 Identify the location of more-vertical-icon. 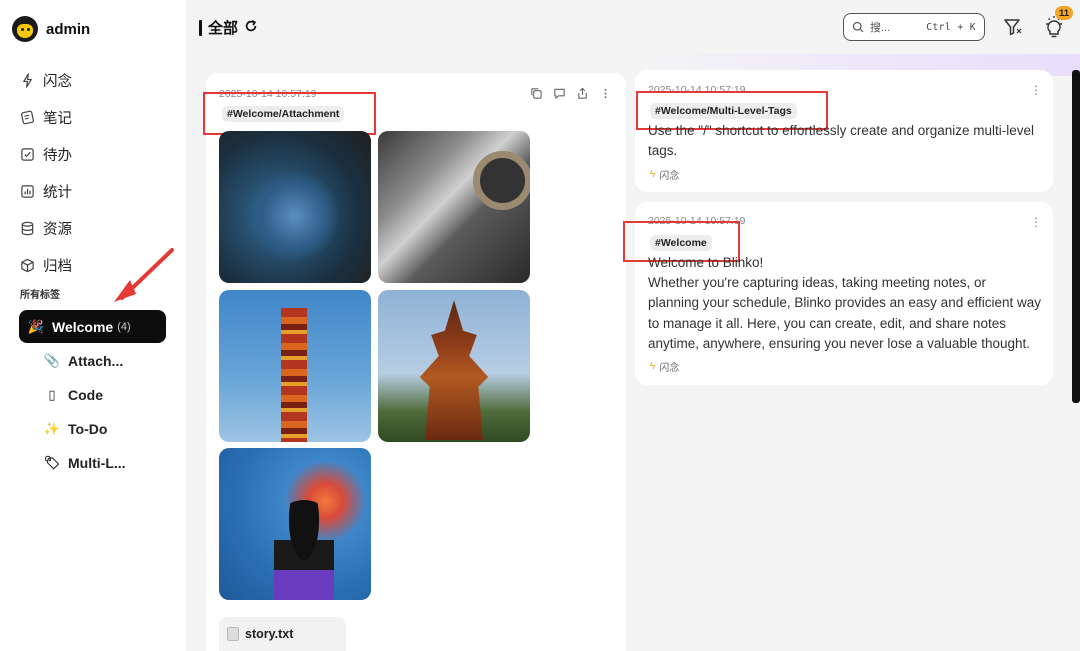
(605, 93).